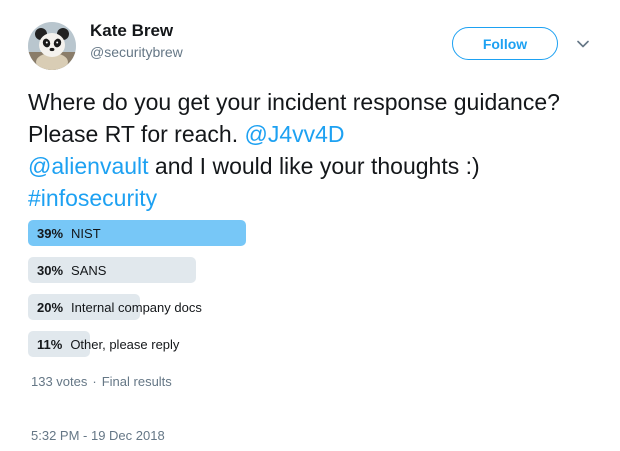  Describe the element at coordinates (505, 43) in the screenshot. I see `follow-button: Follow` at that location.